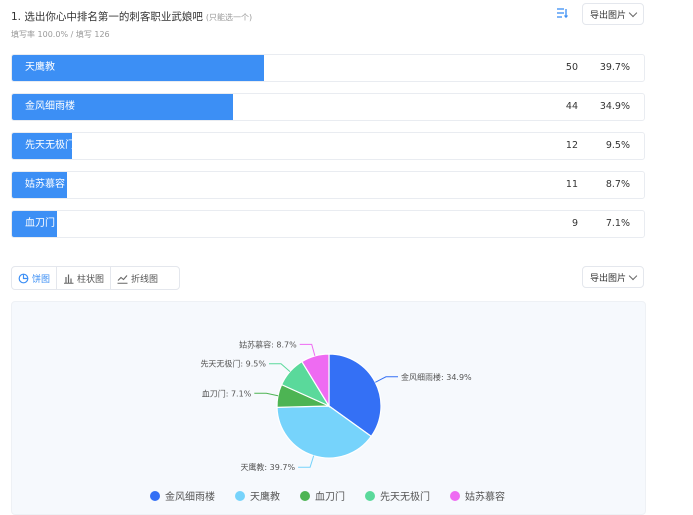 The height and width of the screenshot is (515, 693). I want to click on legend-label: 血刀门, so click(330, 497).